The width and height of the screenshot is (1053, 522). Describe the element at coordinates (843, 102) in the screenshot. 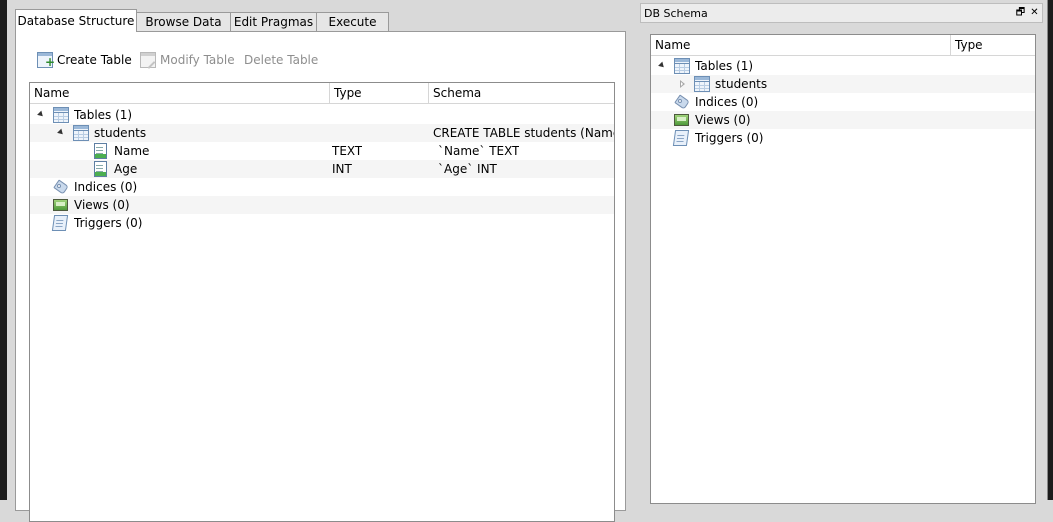

I see `schema-row-indices: Indices (0)` at that location.